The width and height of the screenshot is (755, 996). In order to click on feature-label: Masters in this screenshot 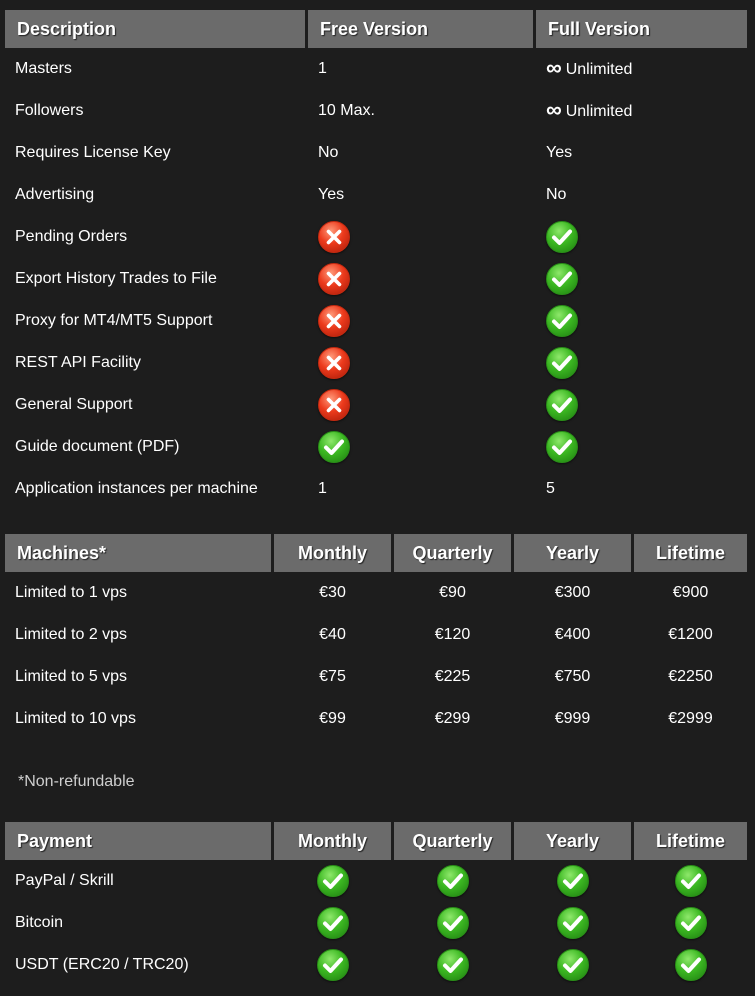, I will do `click(43, 68)`.